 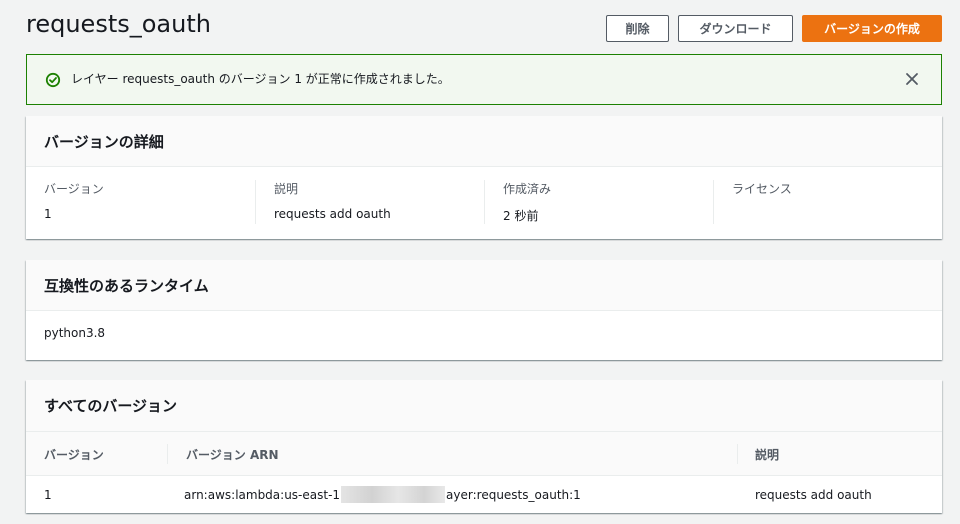 I want to click on compatible-runtimes-title: 互換性のあるランタイム, so click(x=126, y=285).